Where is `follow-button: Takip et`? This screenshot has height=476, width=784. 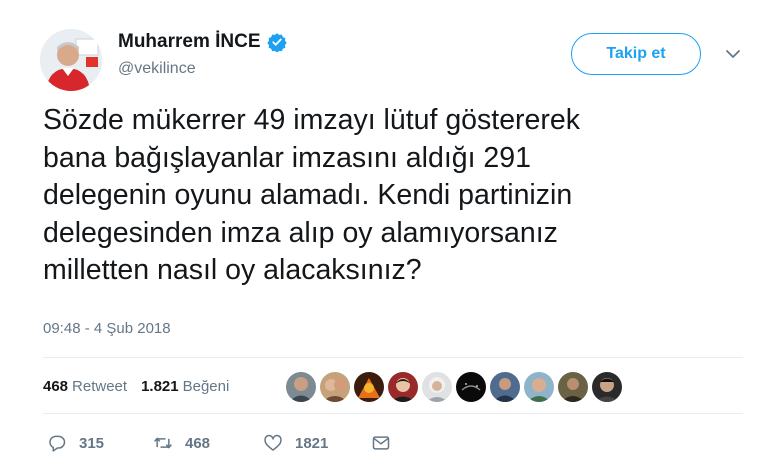
follow-button: Takip et is located at coordinates (636, 54).